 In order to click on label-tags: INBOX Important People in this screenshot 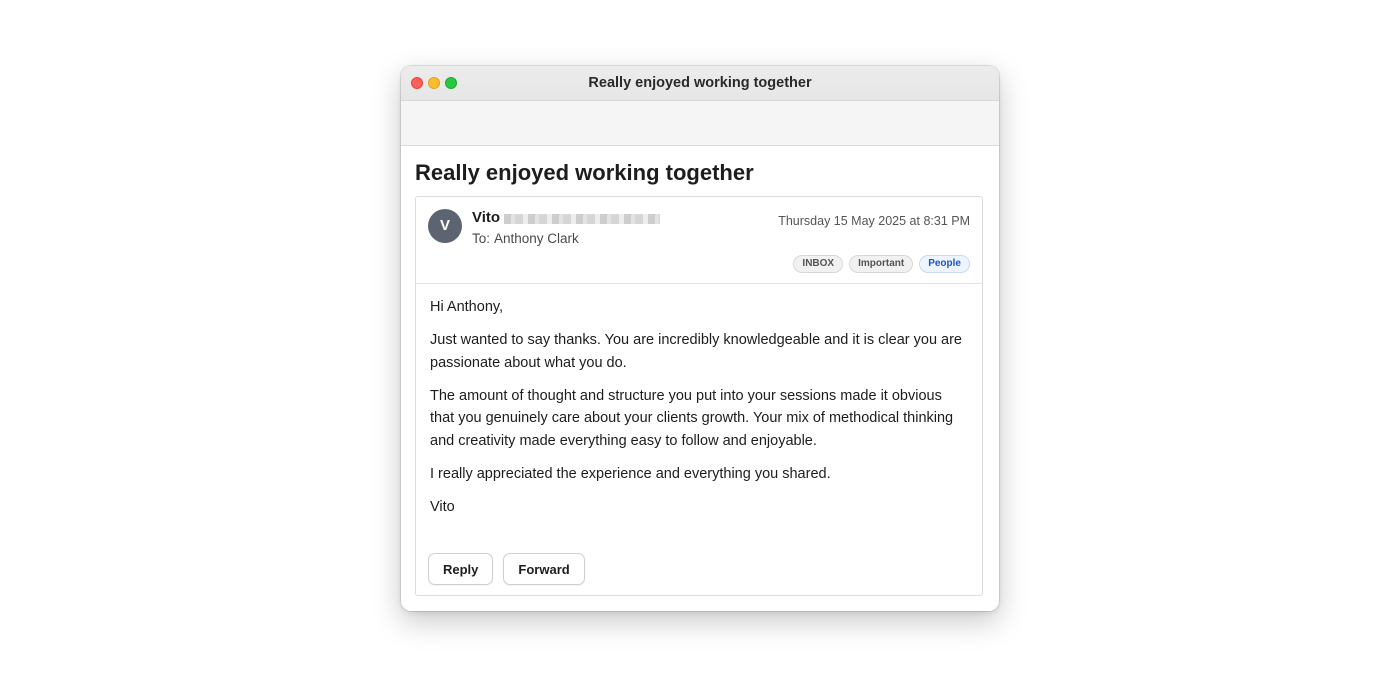, I will do `click(881, 264)`.